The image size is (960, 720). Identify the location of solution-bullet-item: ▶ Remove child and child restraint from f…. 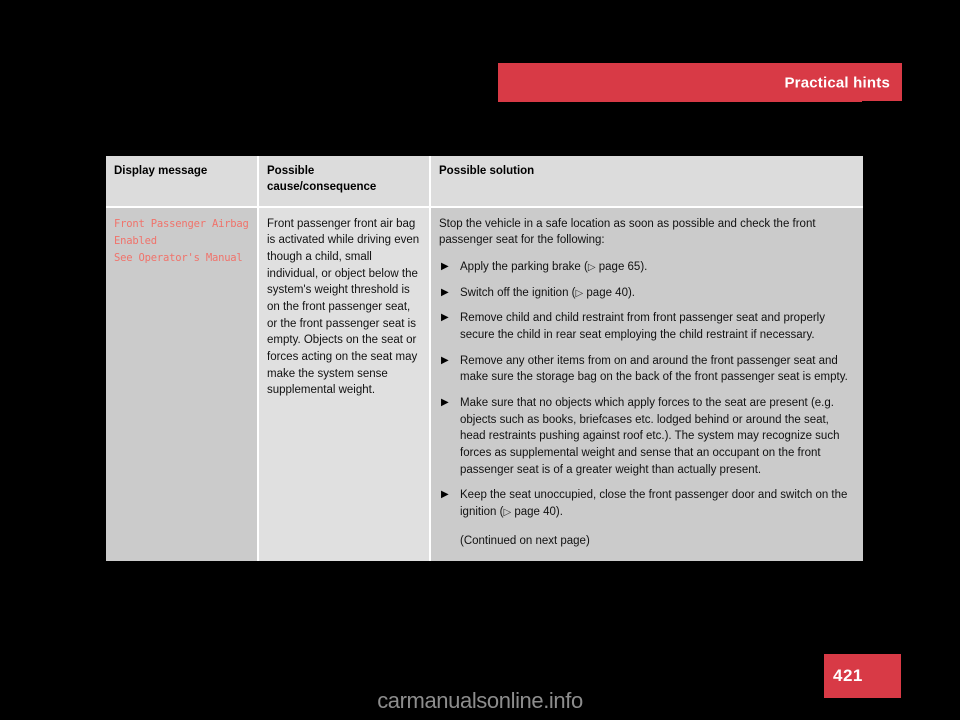
(647, 326).